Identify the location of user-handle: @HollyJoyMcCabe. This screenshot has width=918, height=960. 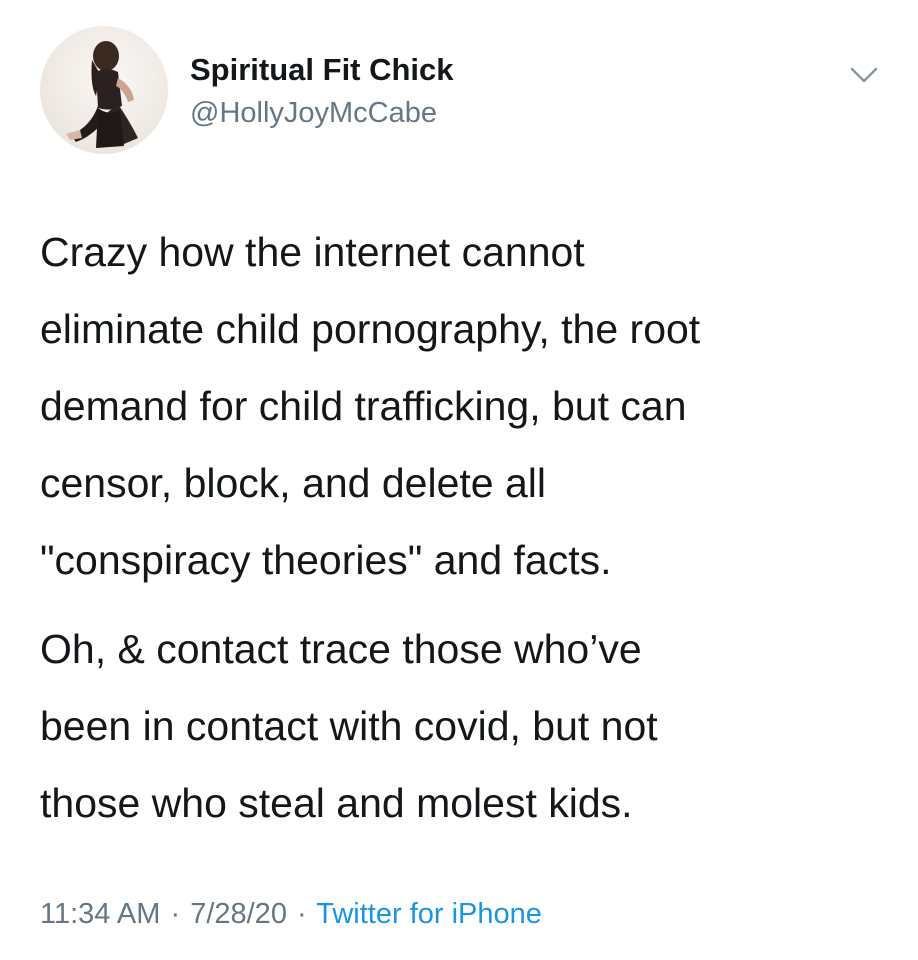
(313, 113).